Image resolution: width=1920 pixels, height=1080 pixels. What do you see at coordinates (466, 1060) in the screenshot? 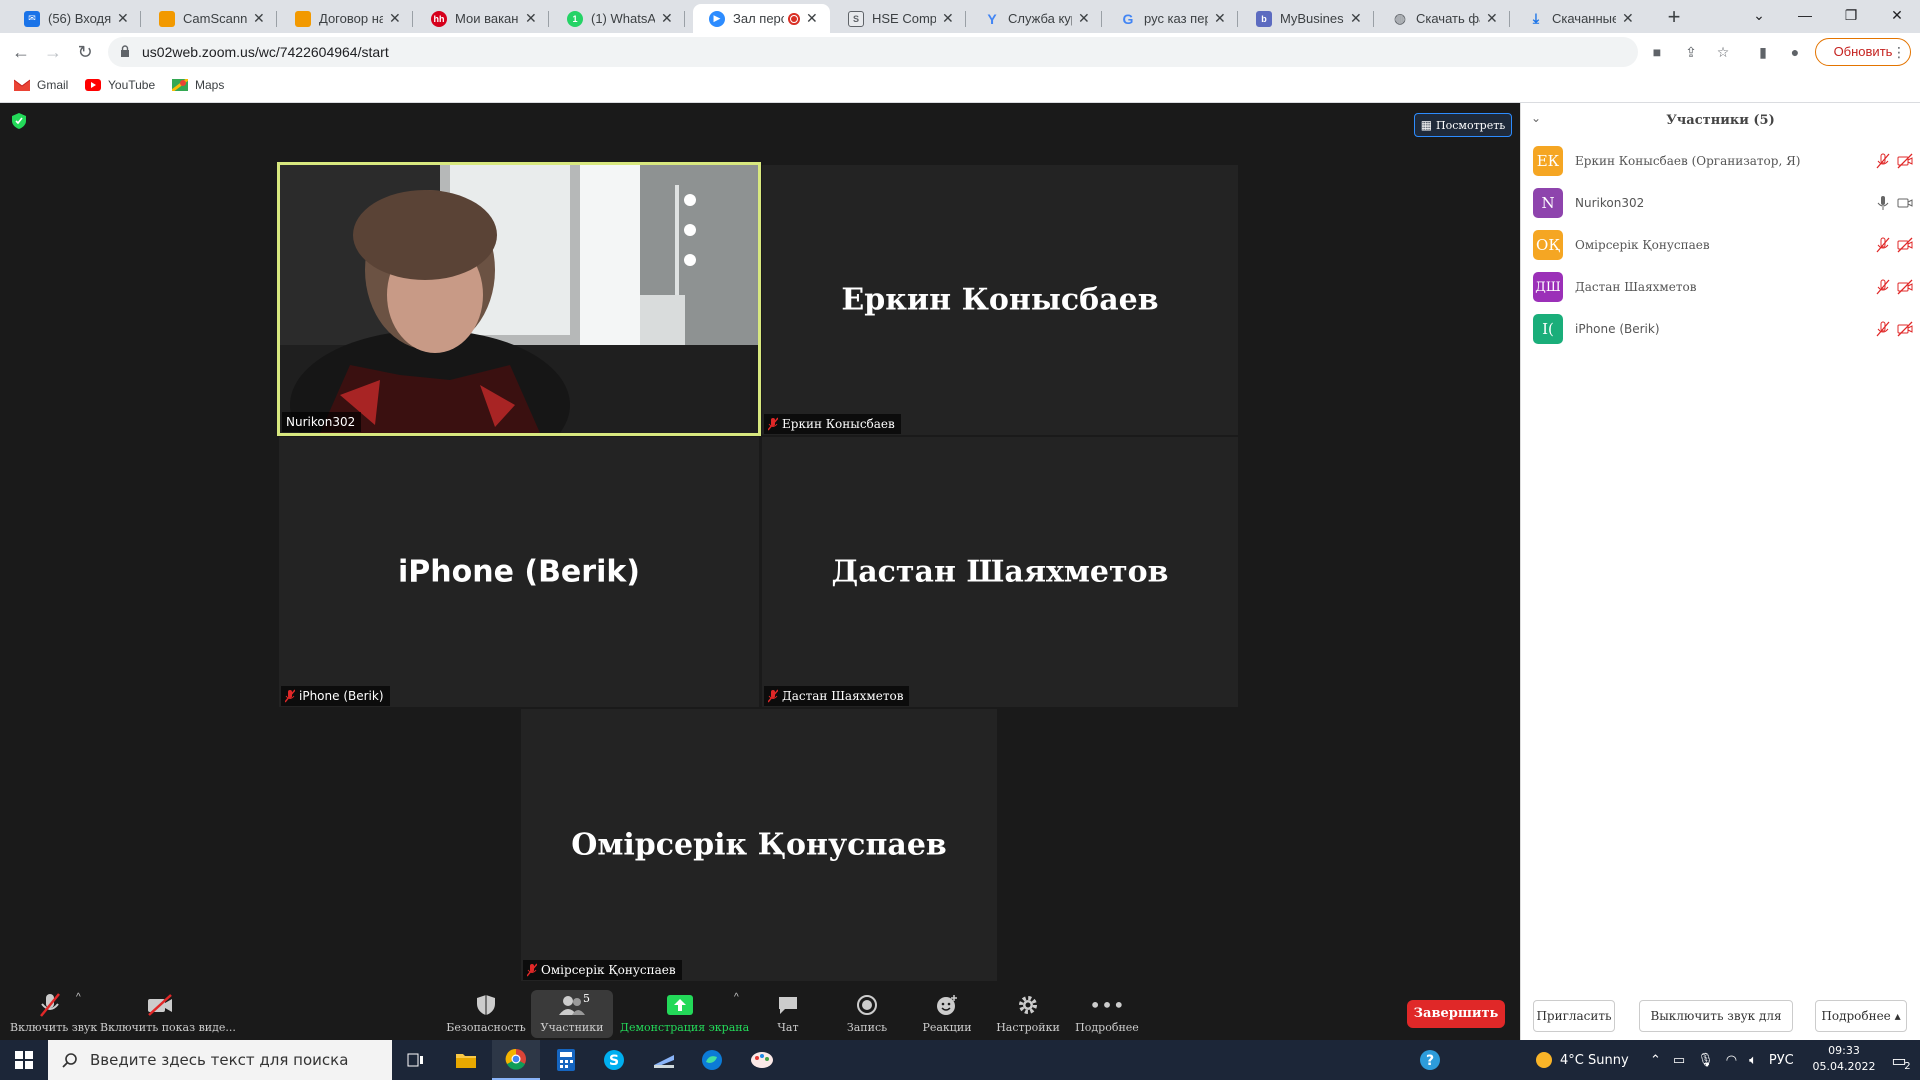
I see `taskbar-file-explorer` at bounding box center [466, 1060].